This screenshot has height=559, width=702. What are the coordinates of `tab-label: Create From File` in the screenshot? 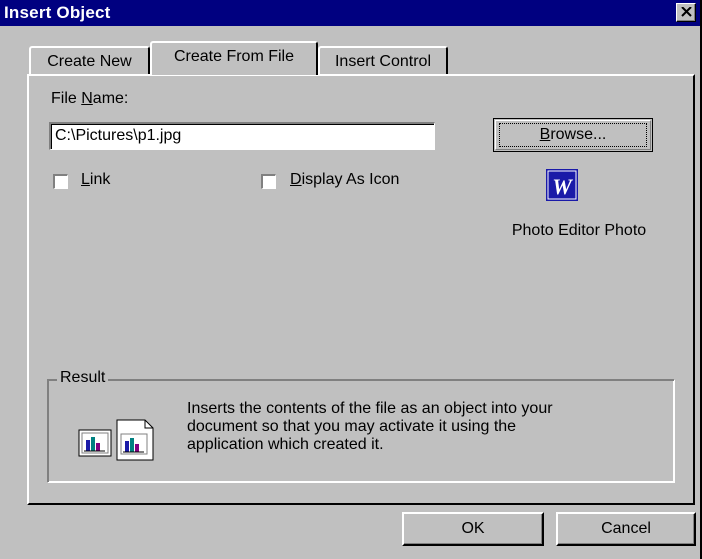 It's located at (234, 56).